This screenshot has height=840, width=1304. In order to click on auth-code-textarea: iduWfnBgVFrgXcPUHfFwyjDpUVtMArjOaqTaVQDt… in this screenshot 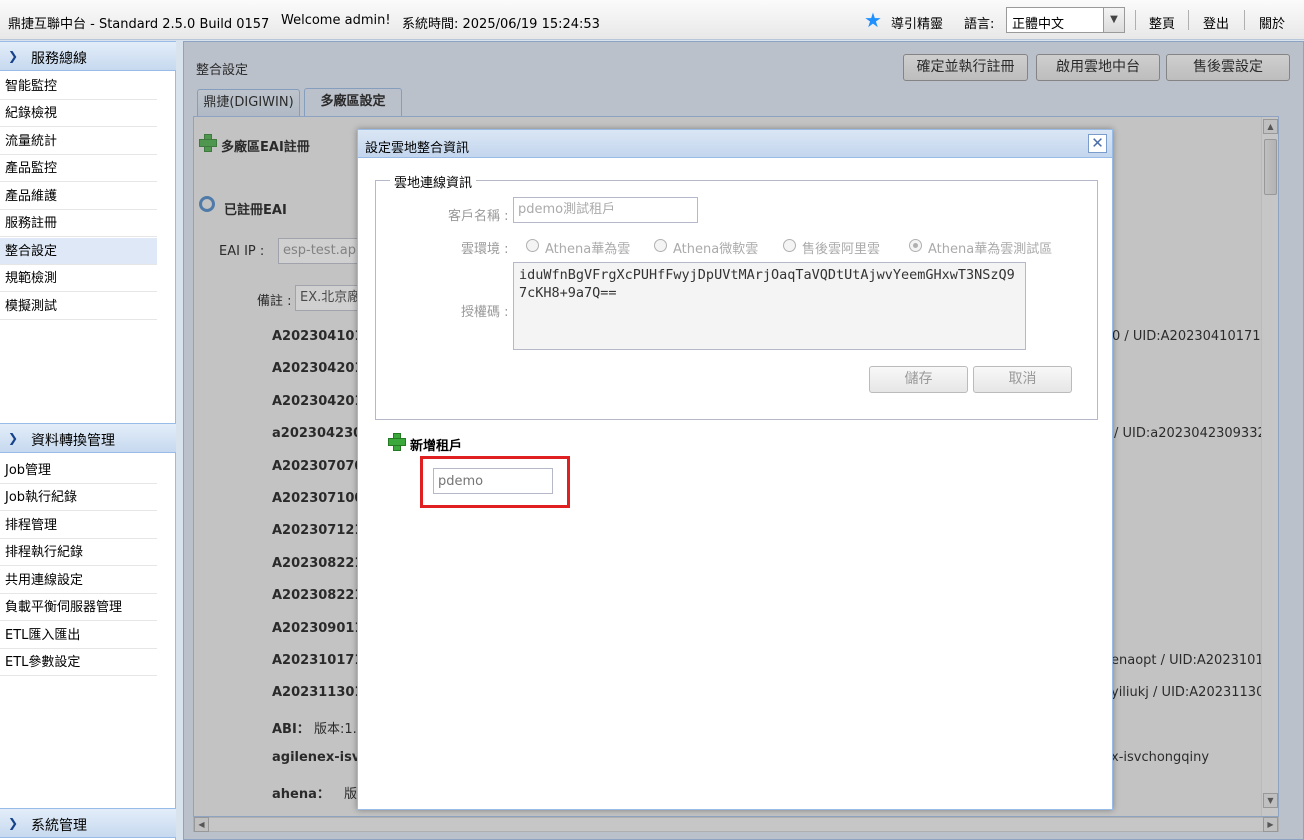, I will do `click(769, 306)`.